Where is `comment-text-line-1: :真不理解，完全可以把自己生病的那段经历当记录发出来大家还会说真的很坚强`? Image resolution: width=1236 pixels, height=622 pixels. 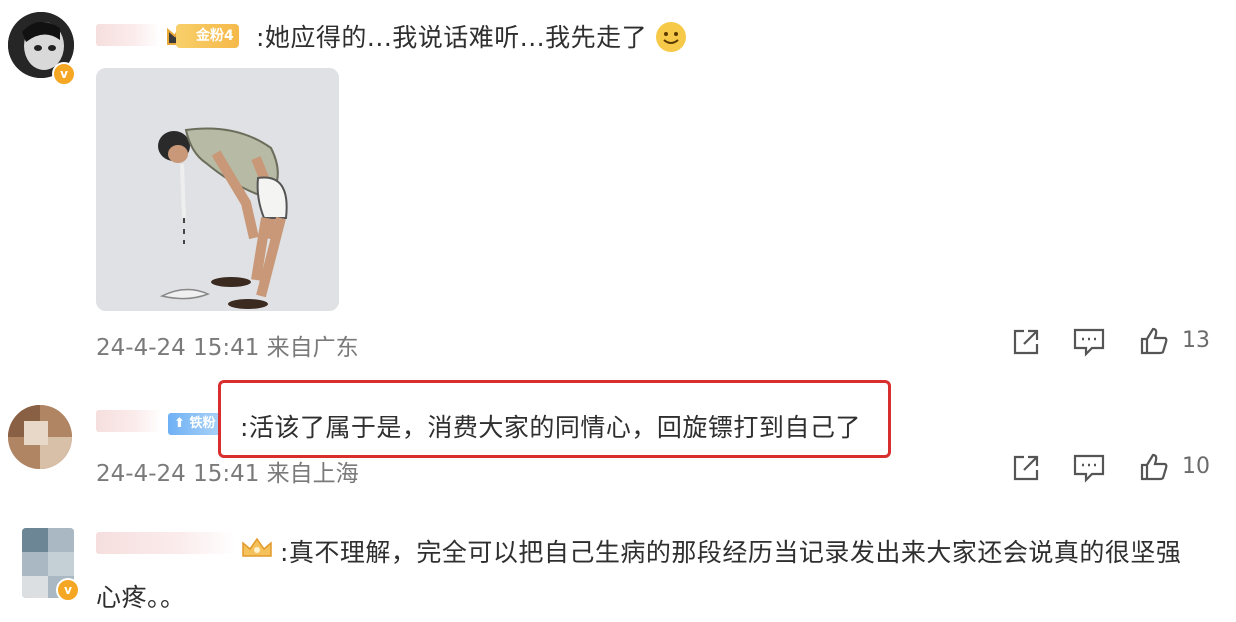
comment-text-line-1: :真不理解，完全可以把自己生病的那段经历当记录发出来大家还会说真的很坚强 is located at coordinates (731, 552).